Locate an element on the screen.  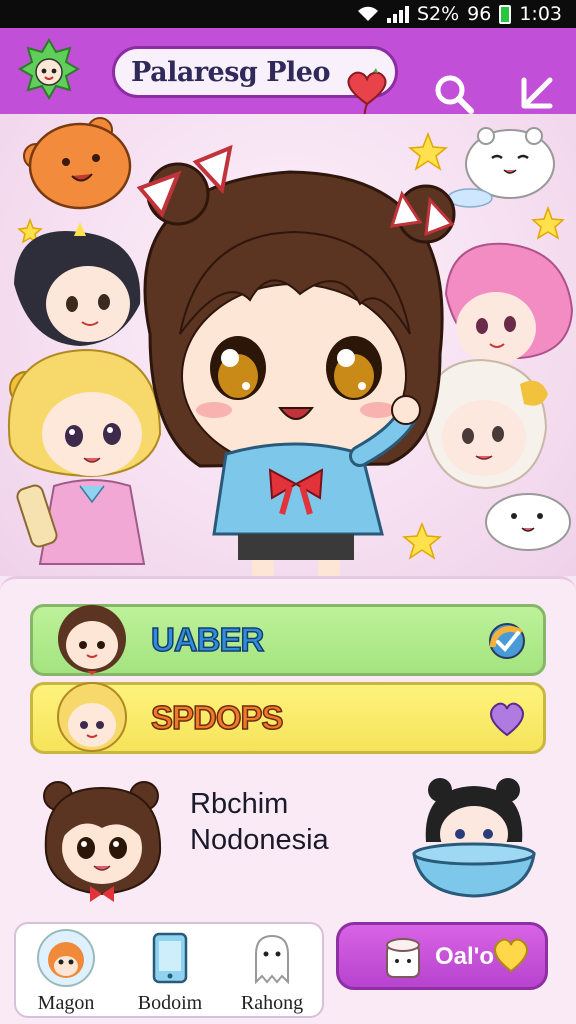
primary-action-label: Oal'o is located at coordinates (465, 956).